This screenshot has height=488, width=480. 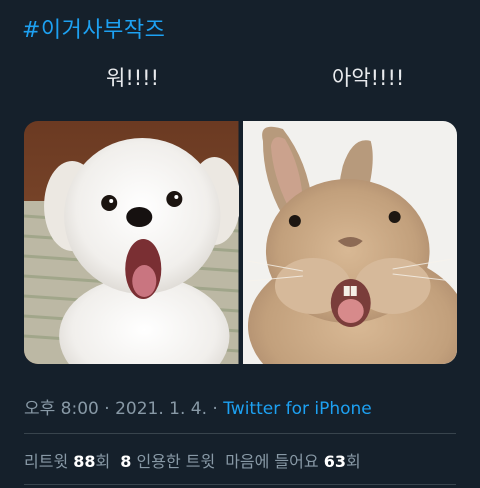 I want to click on tweet-source-link: Twitter for iPhone, so click(x=297, y=409).